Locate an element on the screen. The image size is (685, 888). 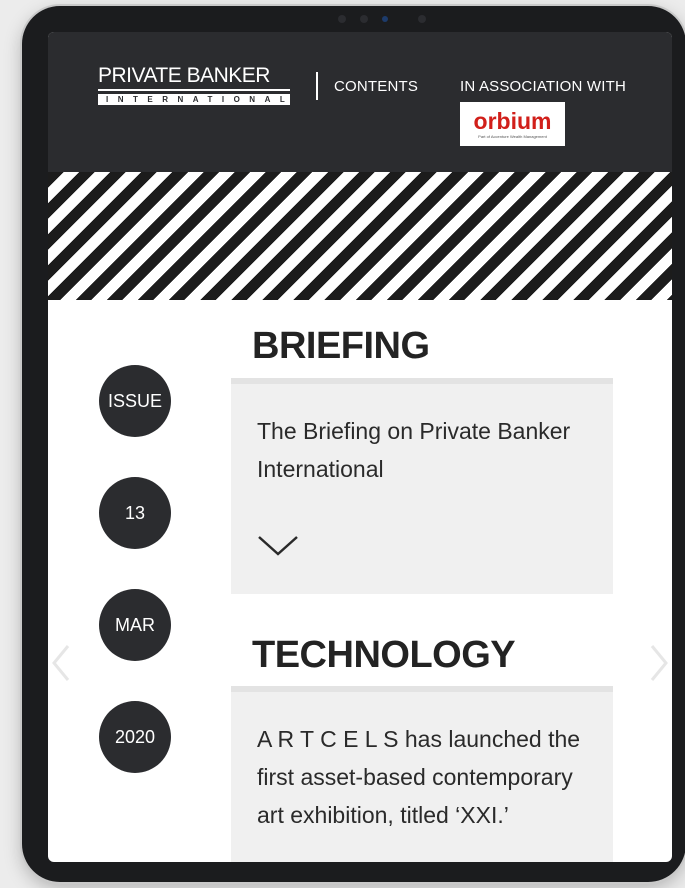
sponsor-tagline: Part of Accenture Wealth Management is located at coordinates (512, 136).